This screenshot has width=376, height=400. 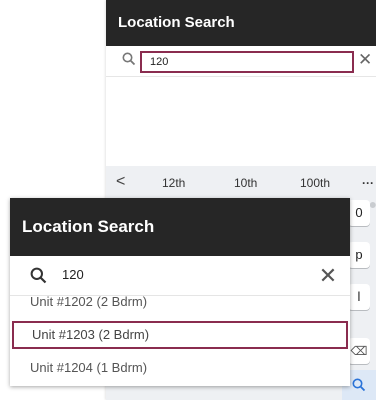 What do you see at coordinates (315, 183) in the screenshot?
I see `suggestion-100th: 100th` at bounding box center [315, 183].